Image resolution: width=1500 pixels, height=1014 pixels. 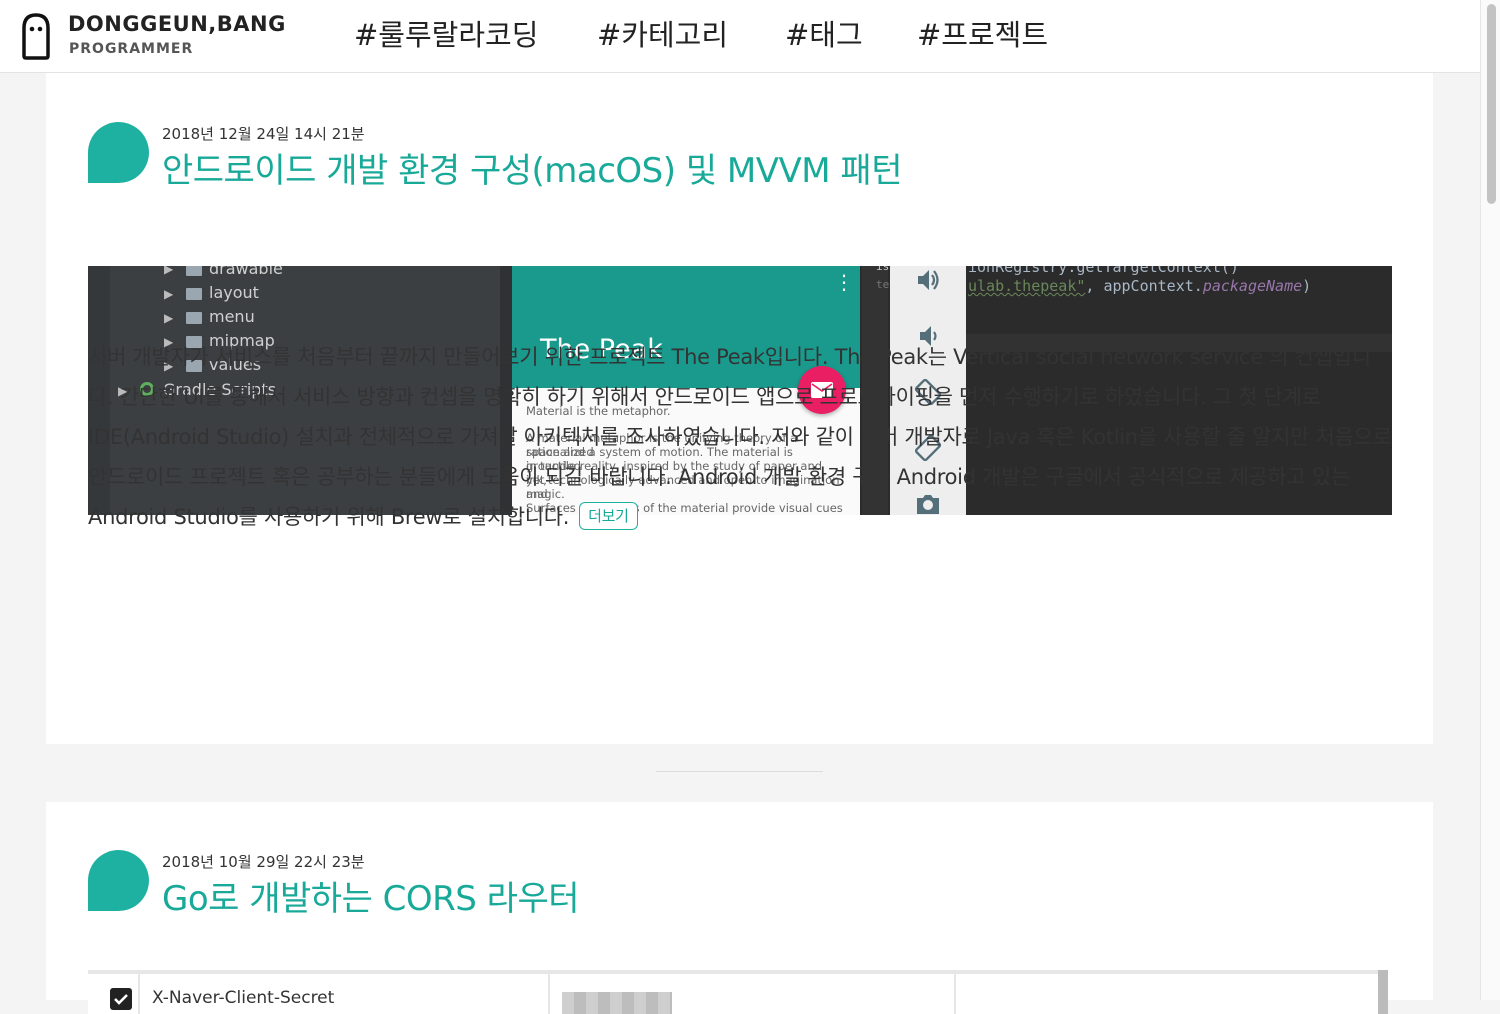 What do you see at coordinates (1491, 104) in the screenshot?
I see `scrollbar-thumb` at bounding box center [1491, 104].